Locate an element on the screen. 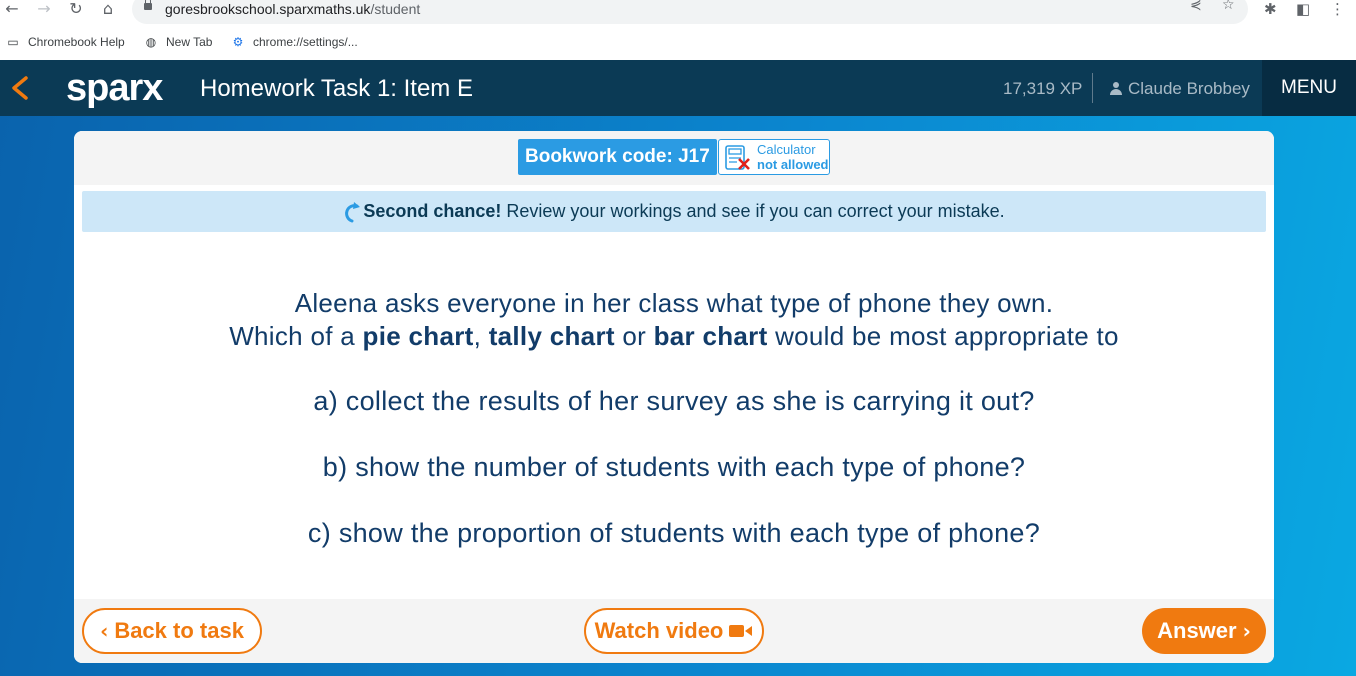  back-to-task-button: ‹ Back to task is located at coordinates (172, 631).